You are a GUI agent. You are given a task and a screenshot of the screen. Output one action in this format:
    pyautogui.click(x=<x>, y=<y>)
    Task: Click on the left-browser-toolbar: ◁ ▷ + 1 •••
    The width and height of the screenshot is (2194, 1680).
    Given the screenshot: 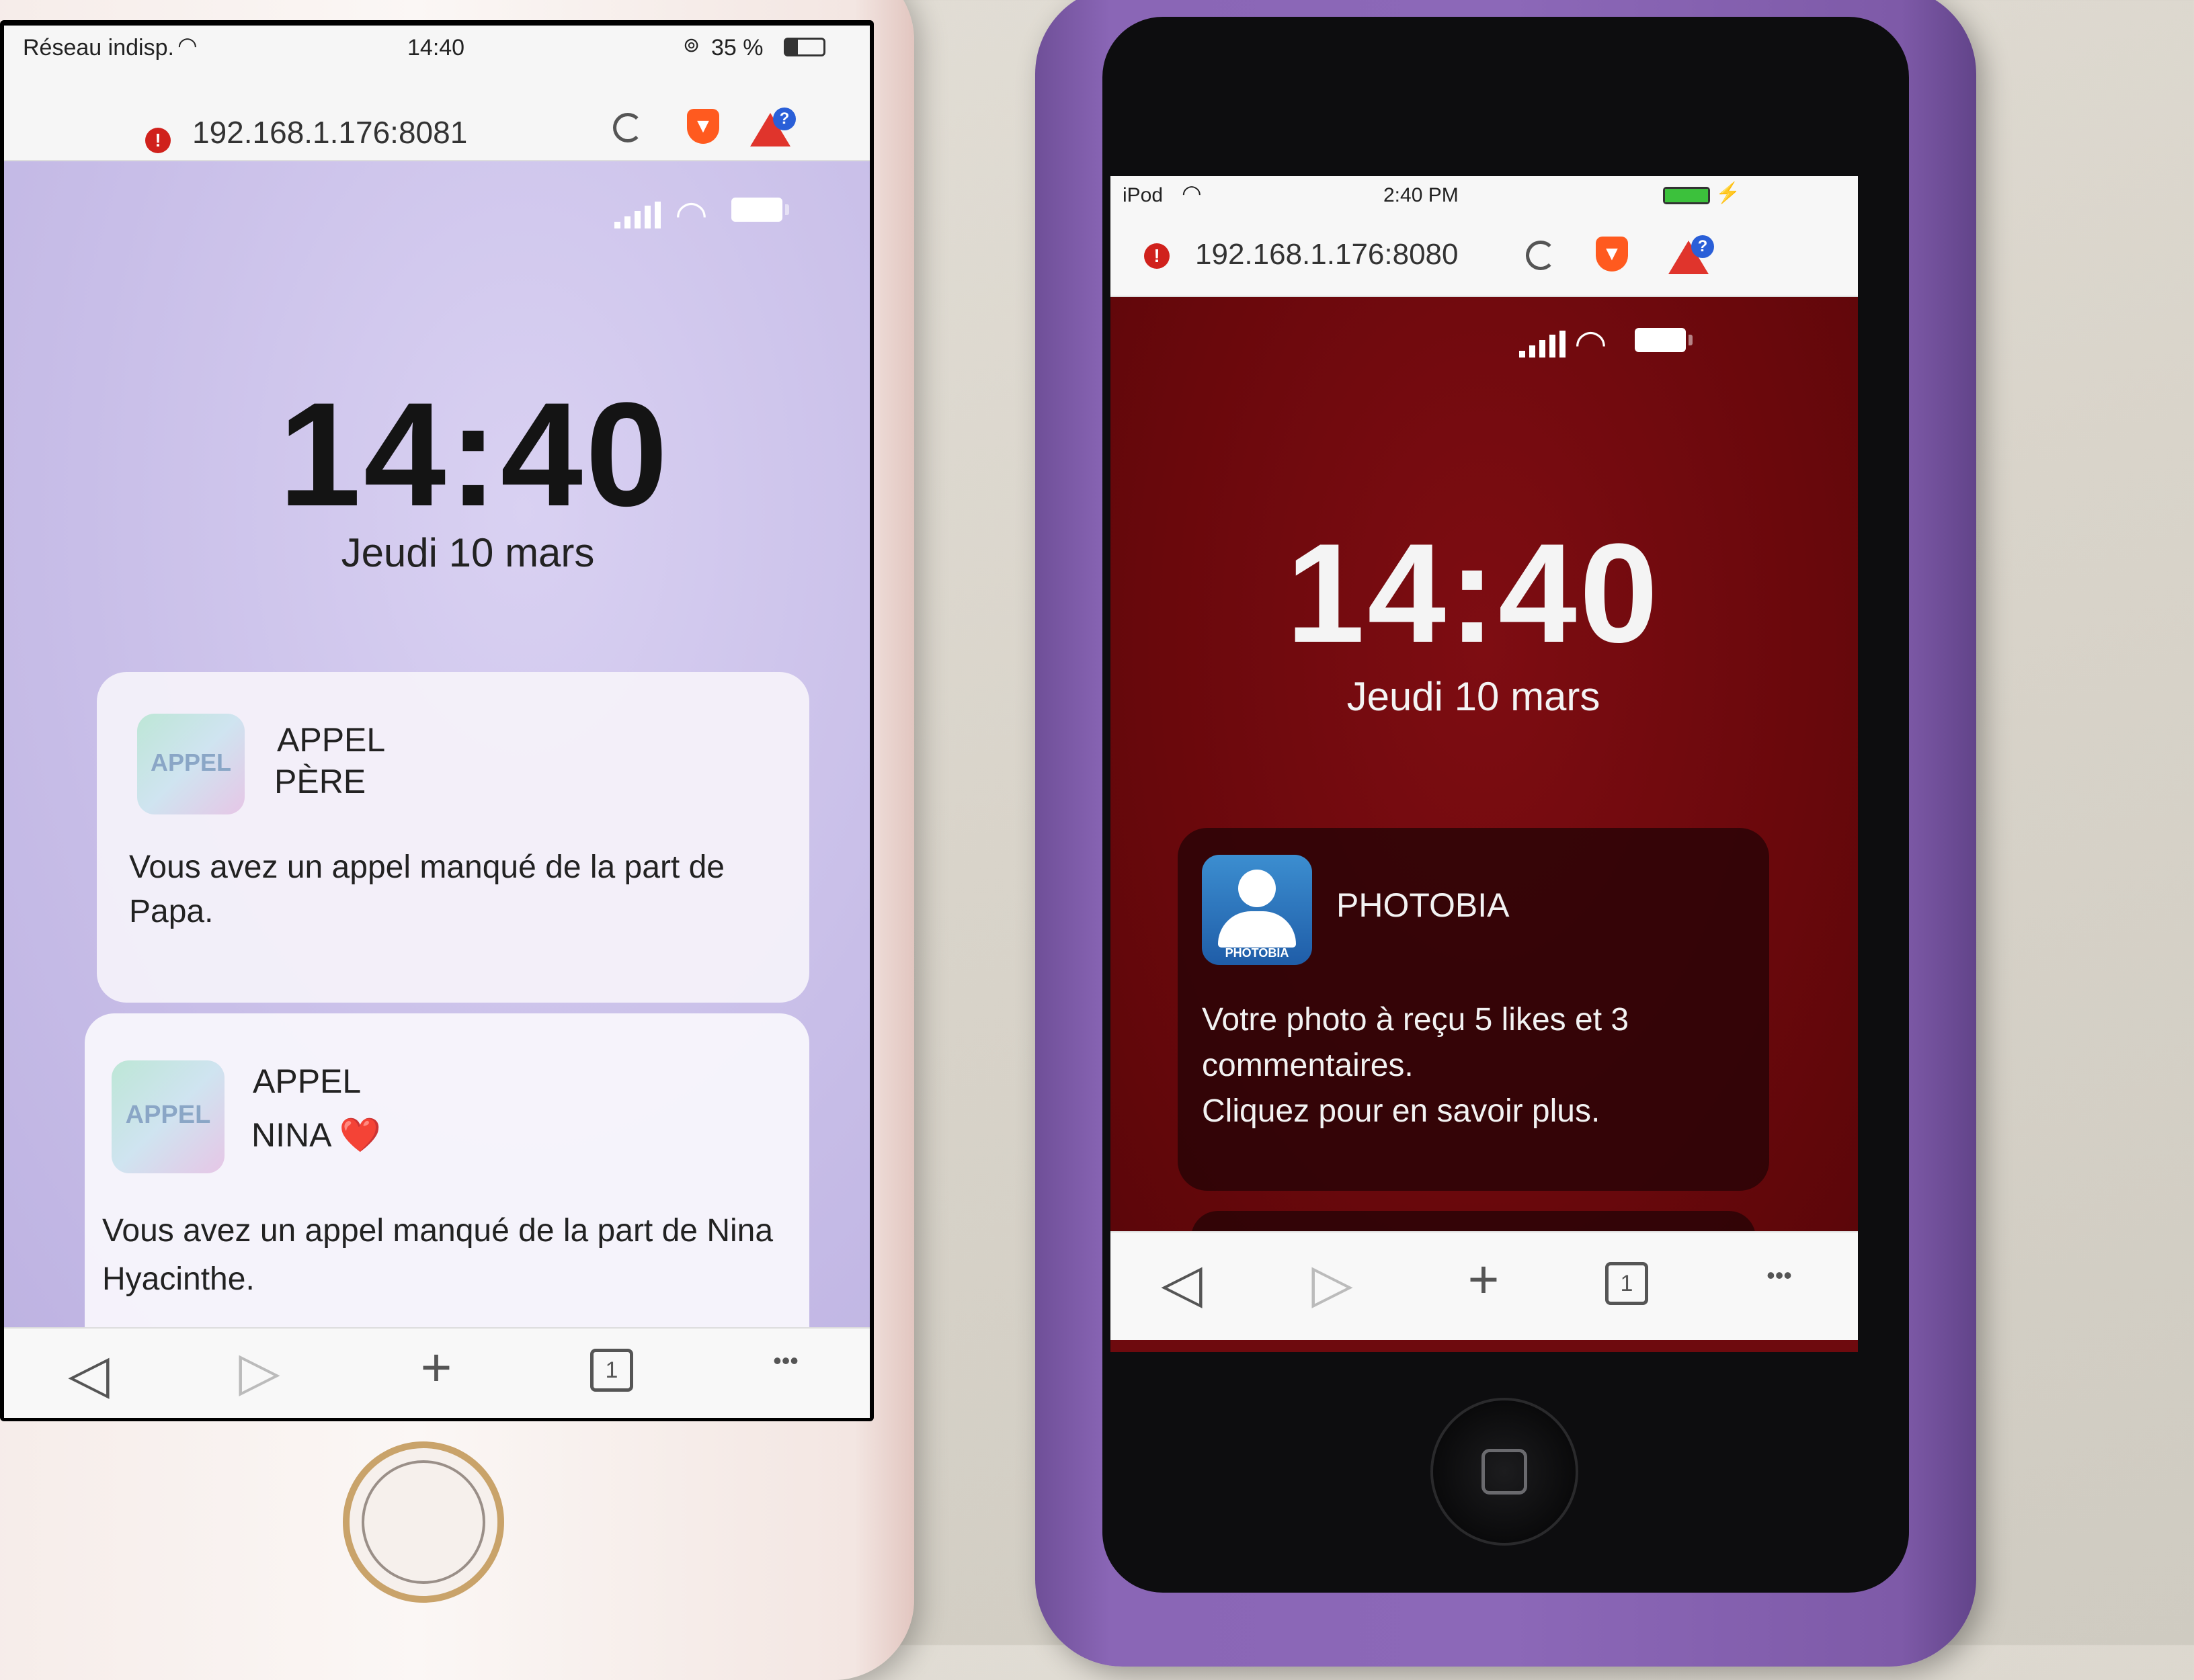 What is the action you would take?
    pyautogui.click(x=437, y=1373)
    